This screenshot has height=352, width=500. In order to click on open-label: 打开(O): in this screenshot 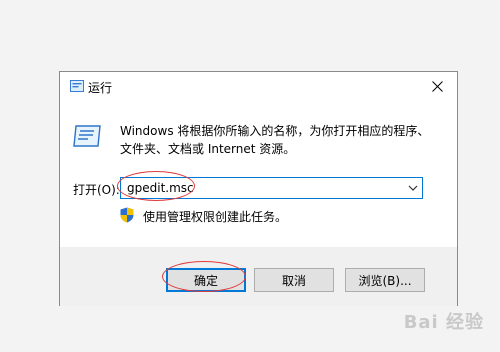, I will do `click(96, 190)`.